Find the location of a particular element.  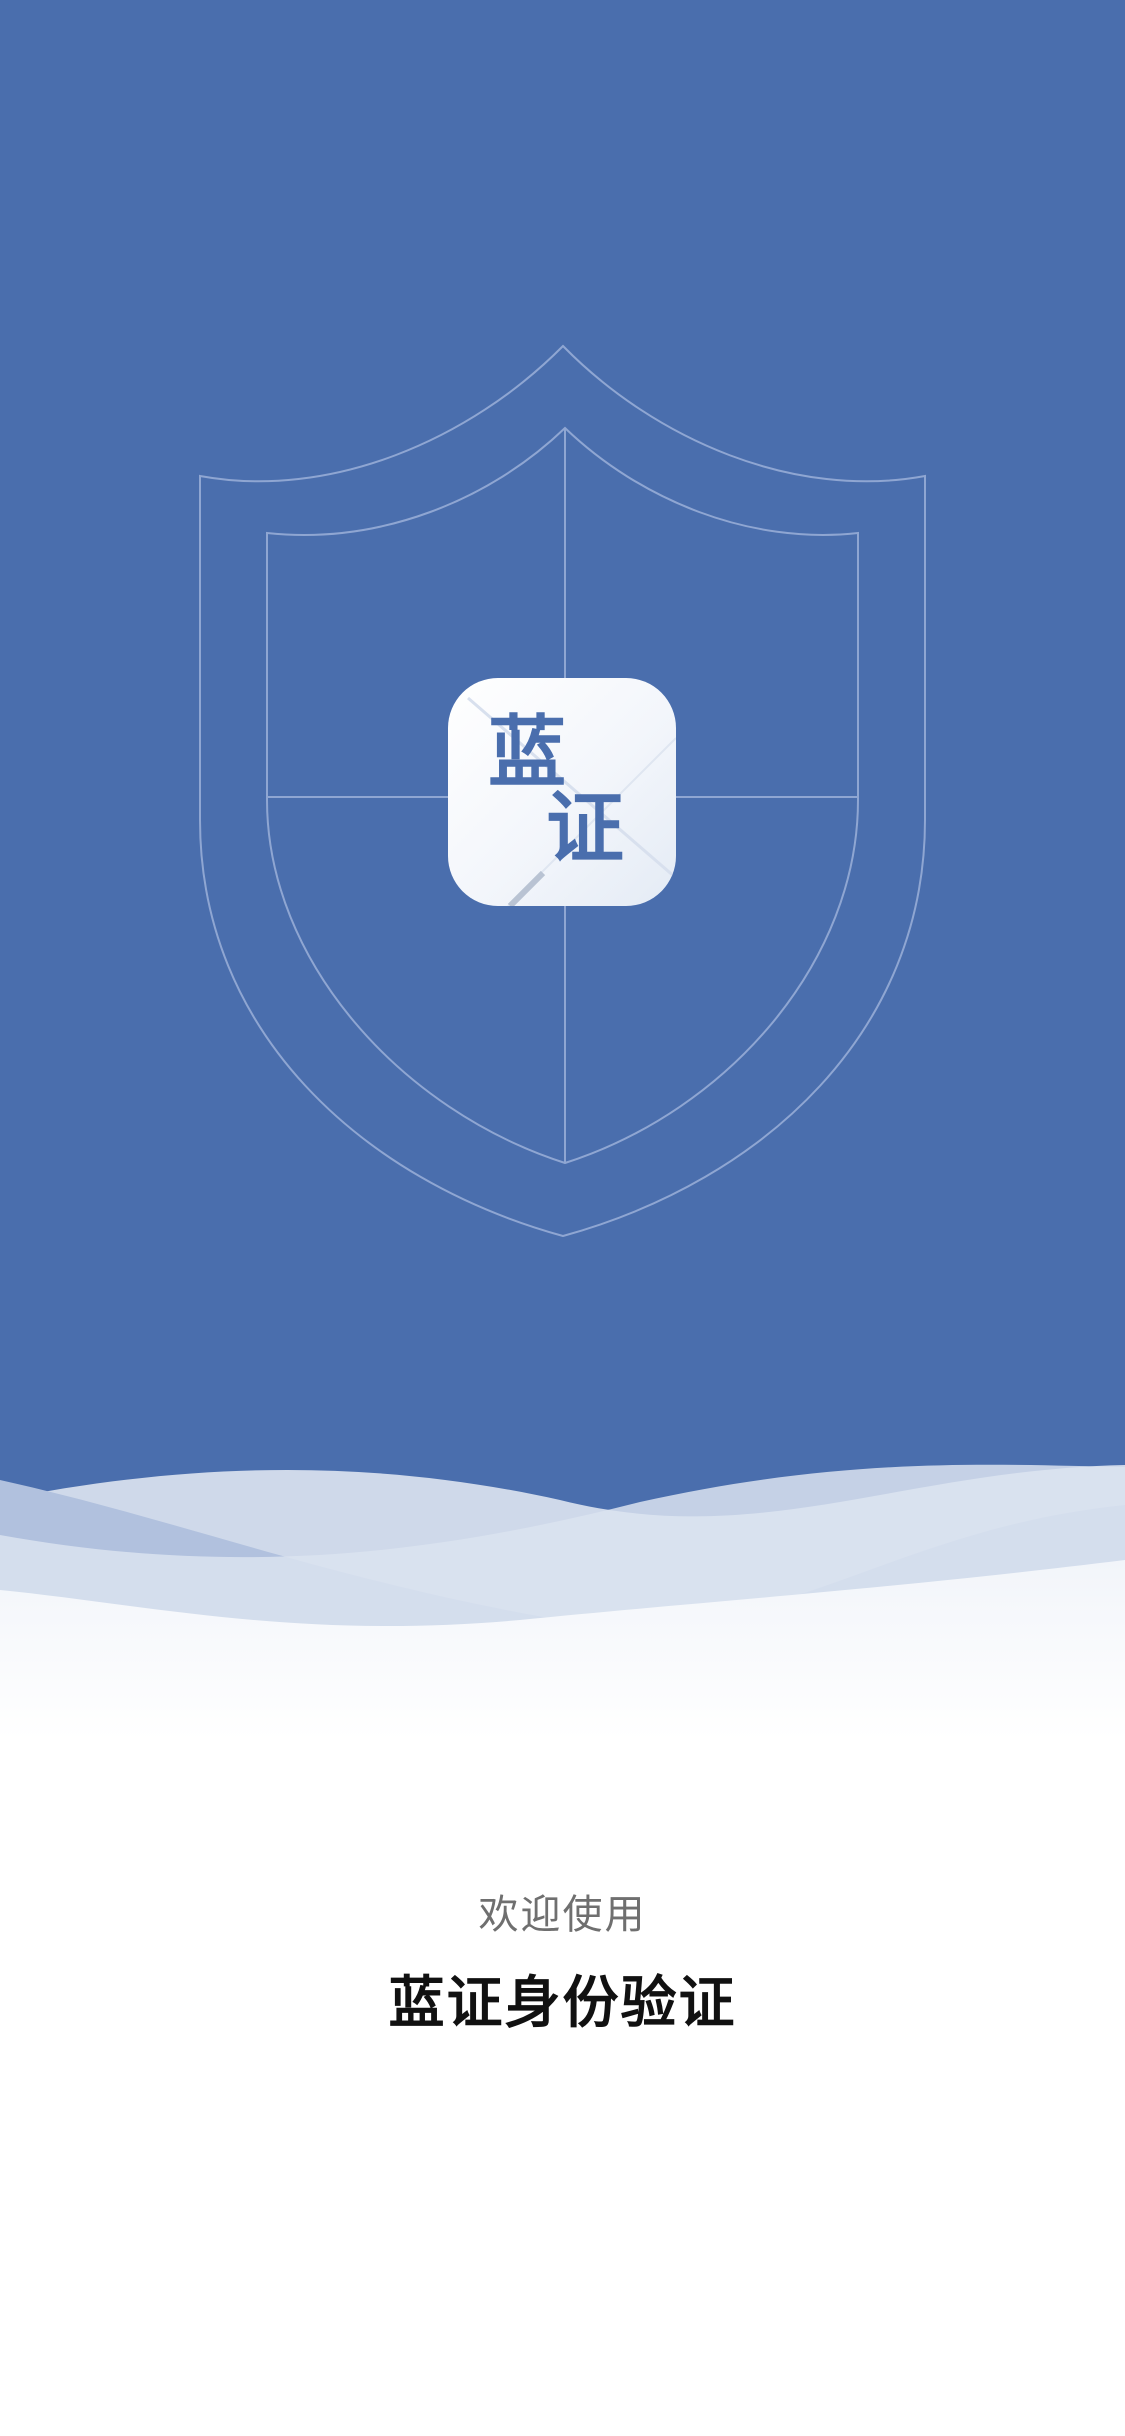

app-logo-char-1: 蓝 is located at coordinates (527, 752).